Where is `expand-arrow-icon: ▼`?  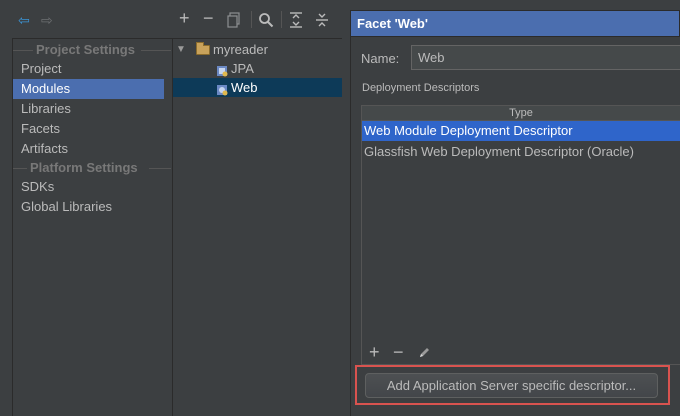
expand-arrow-icon: ▼ is located at coordinates (181, 49).